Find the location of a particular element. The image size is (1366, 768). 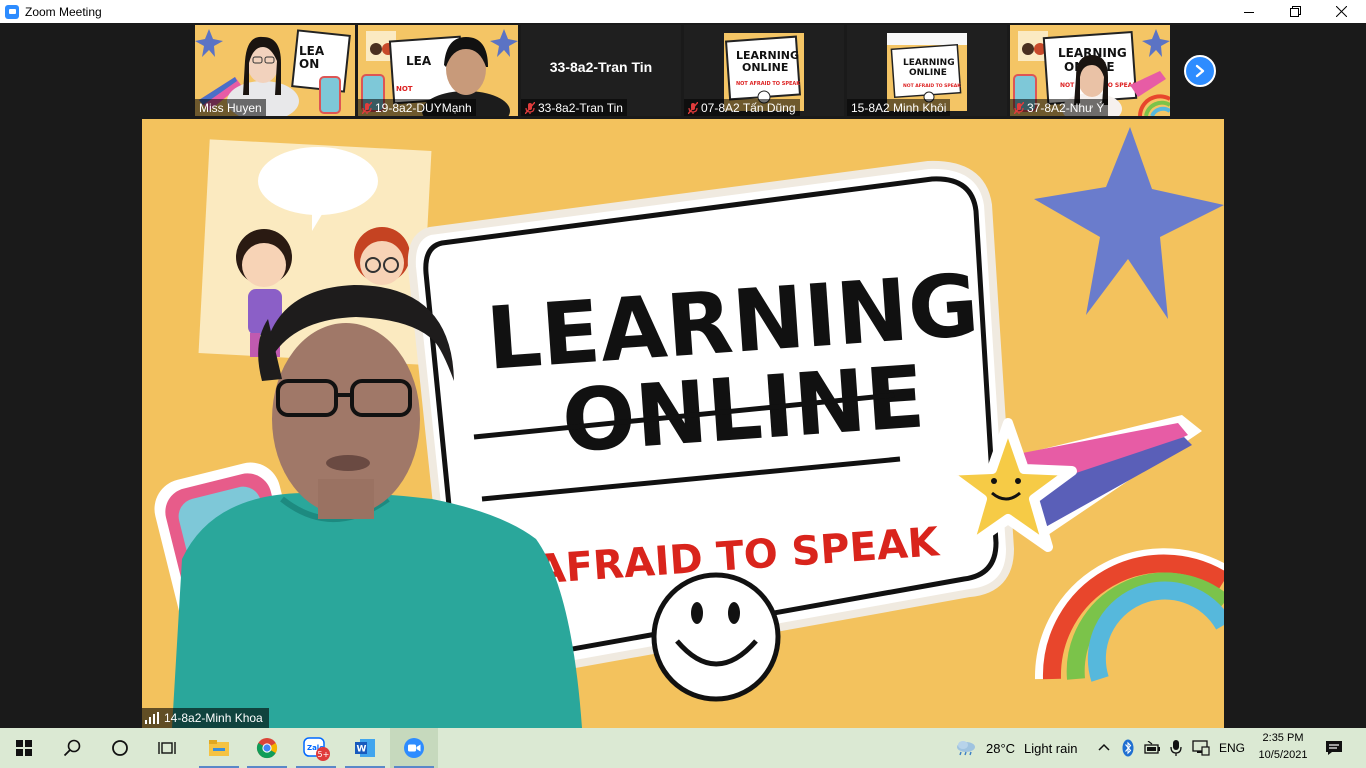

clock-time: 2:35 PM is located at coordinates (1283, 738).